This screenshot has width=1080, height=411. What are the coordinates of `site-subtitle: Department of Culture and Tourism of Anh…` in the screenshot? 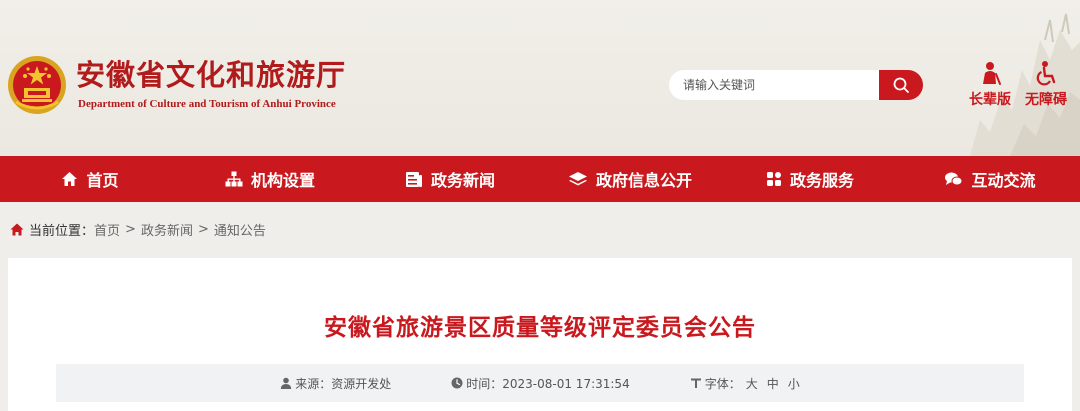 It's located at (207, 104).